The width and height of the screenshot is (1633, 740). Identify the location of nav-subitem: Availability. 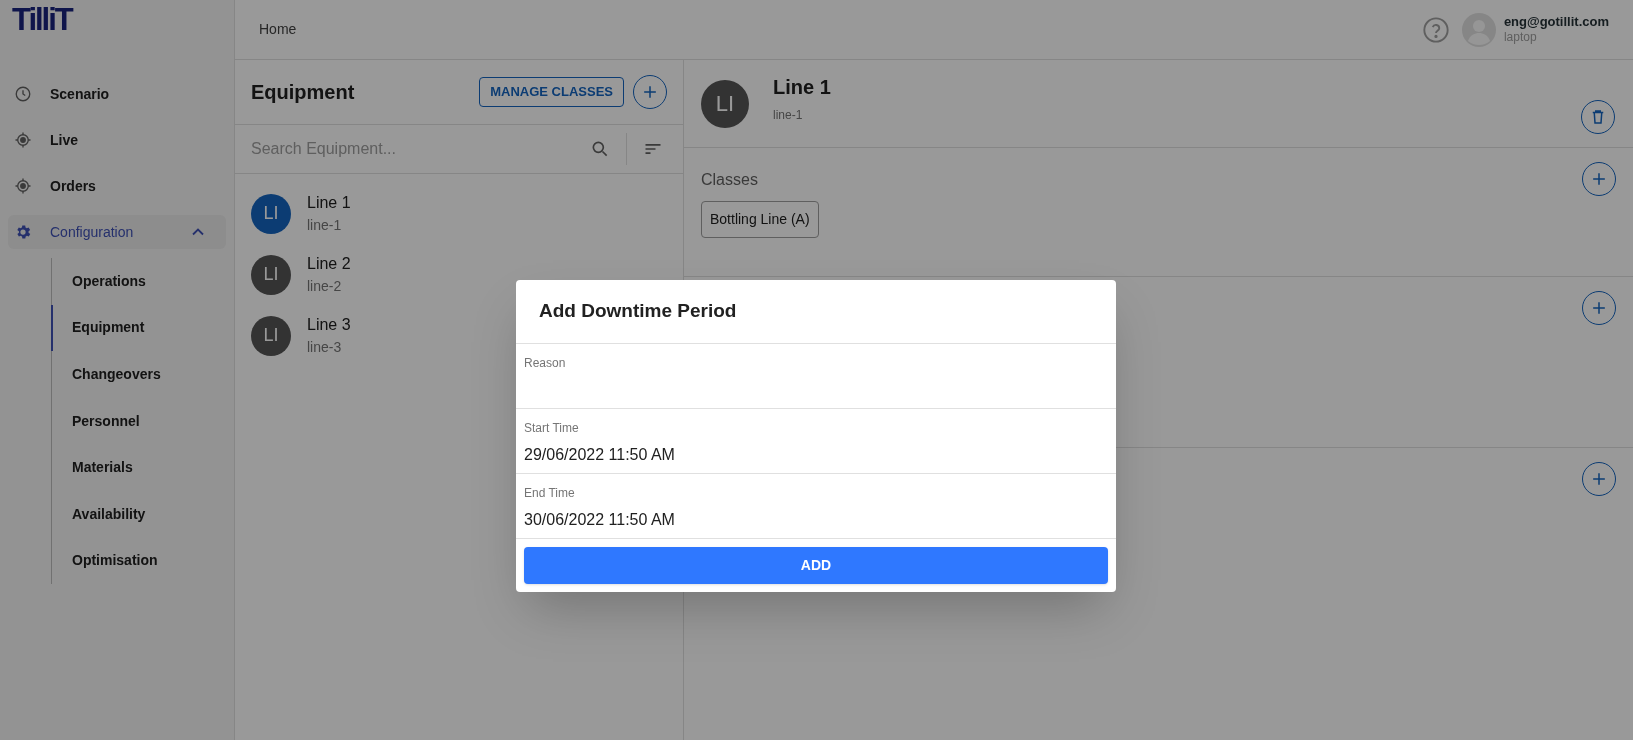
(142, 514).